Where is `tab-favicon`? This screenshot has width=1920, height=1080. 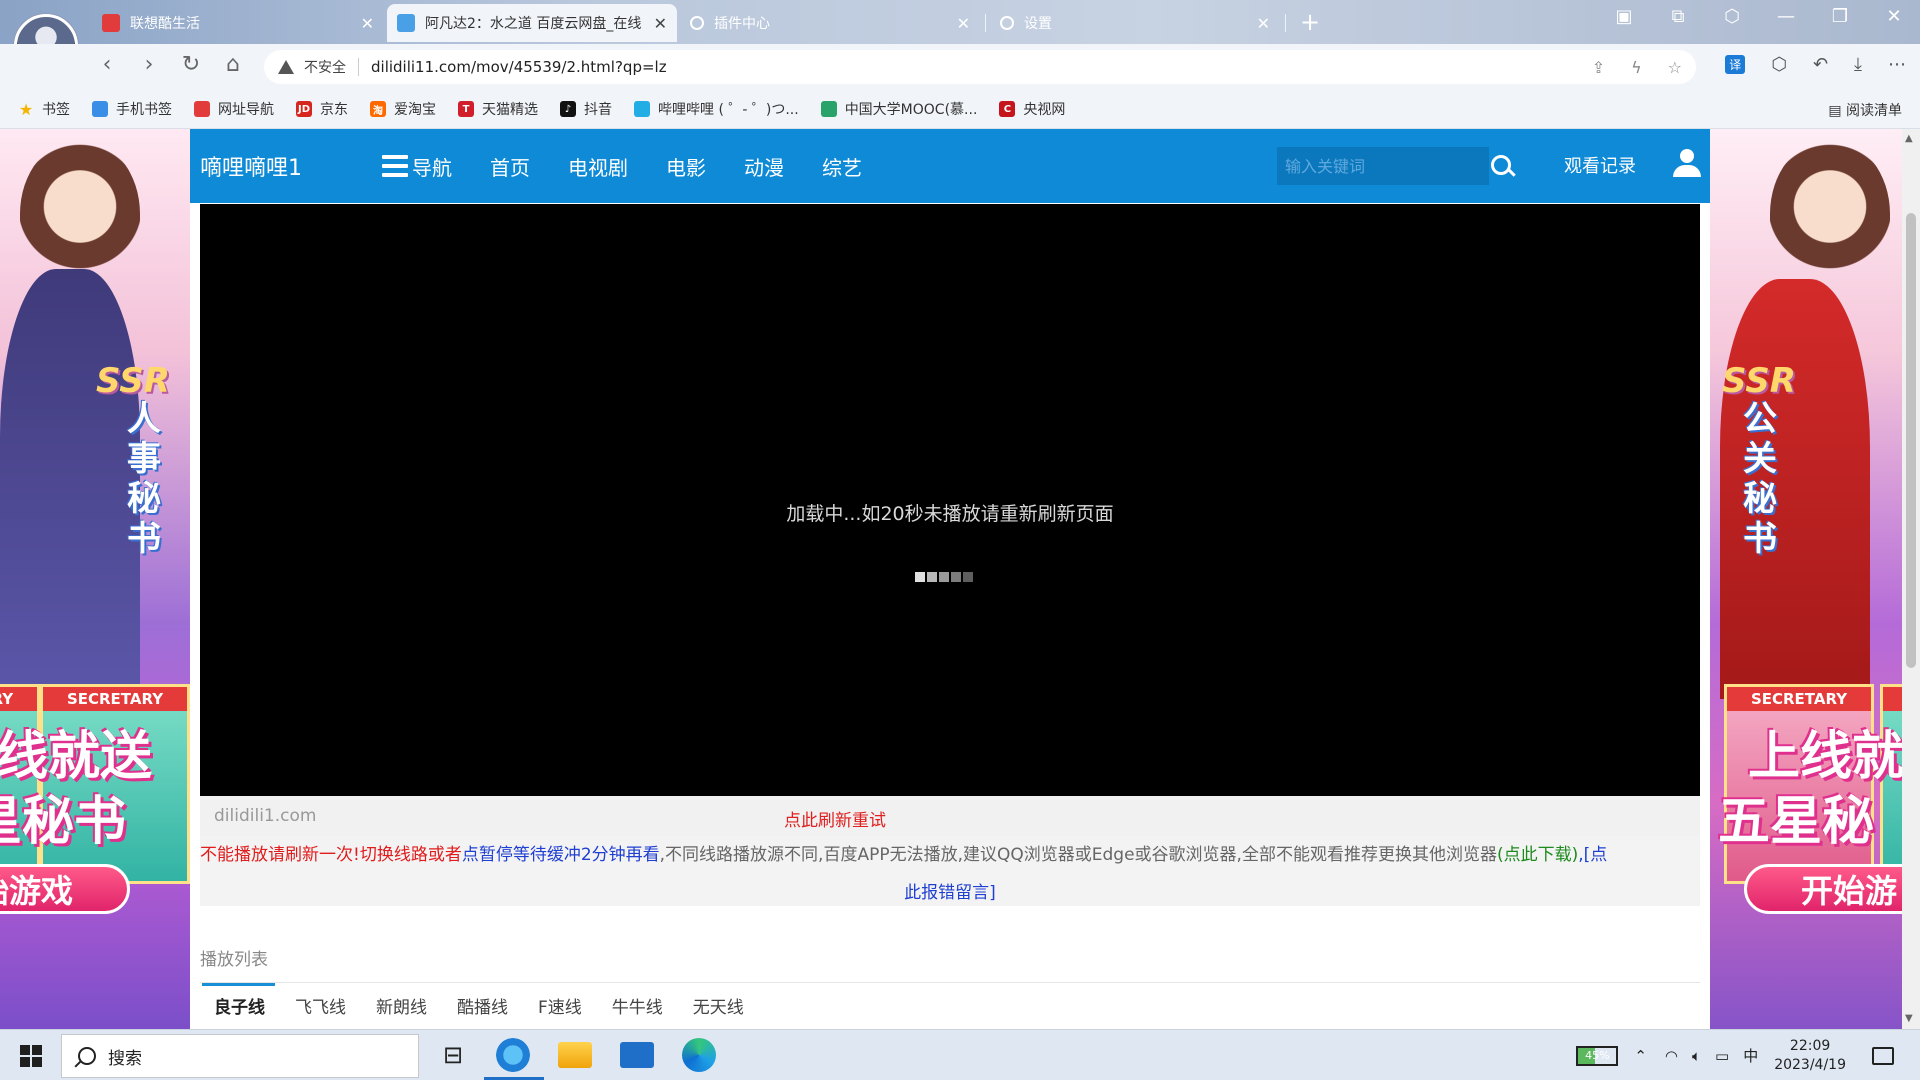
tab-favicon is located at coordinates (111, 23).